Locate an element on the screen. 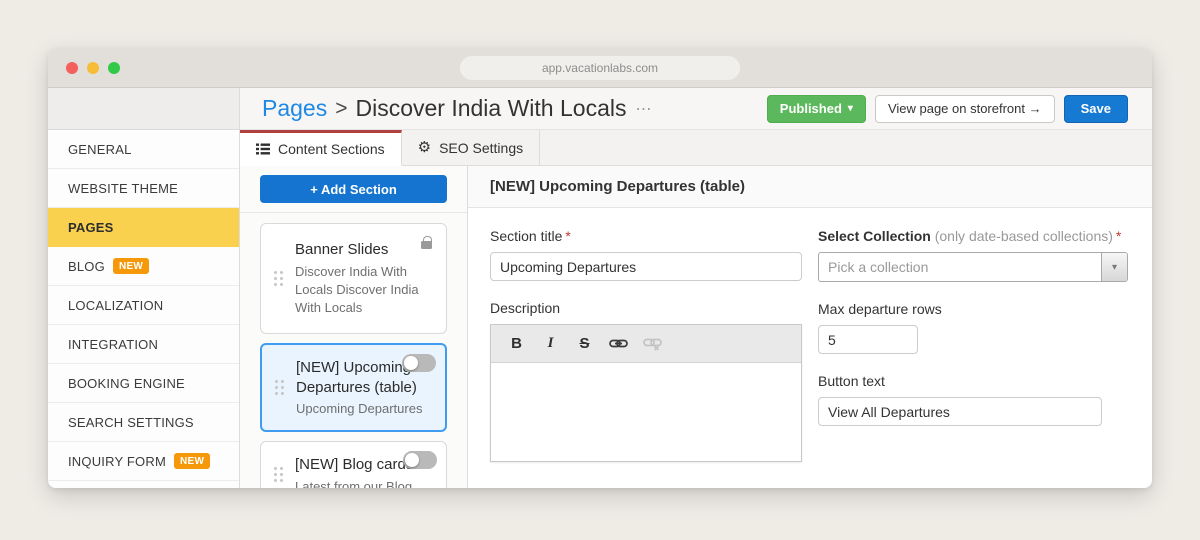 This screenshot has height=540, width=1200. address-bar: app.vacationlabs.com is located at coordinates (600, 67).